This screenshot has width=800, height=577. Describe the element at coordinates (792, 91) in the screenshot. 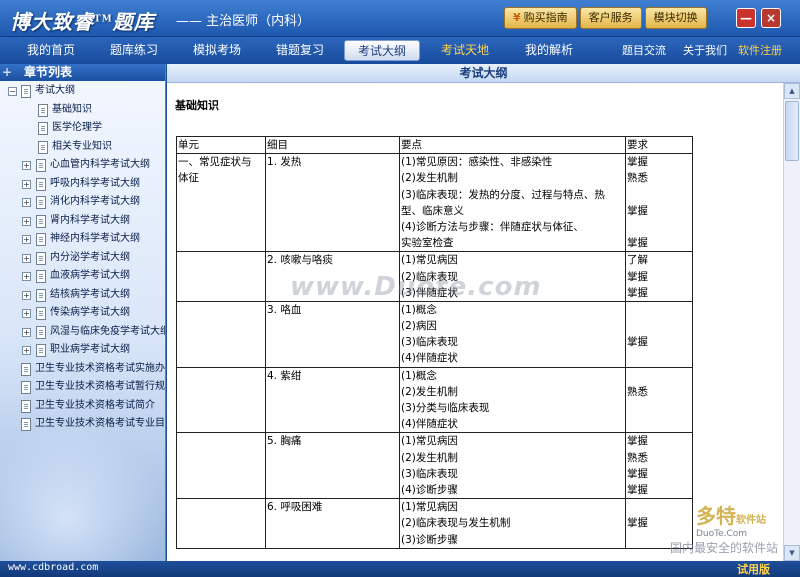

I see `scroll-up-icon: ▲` at that location.